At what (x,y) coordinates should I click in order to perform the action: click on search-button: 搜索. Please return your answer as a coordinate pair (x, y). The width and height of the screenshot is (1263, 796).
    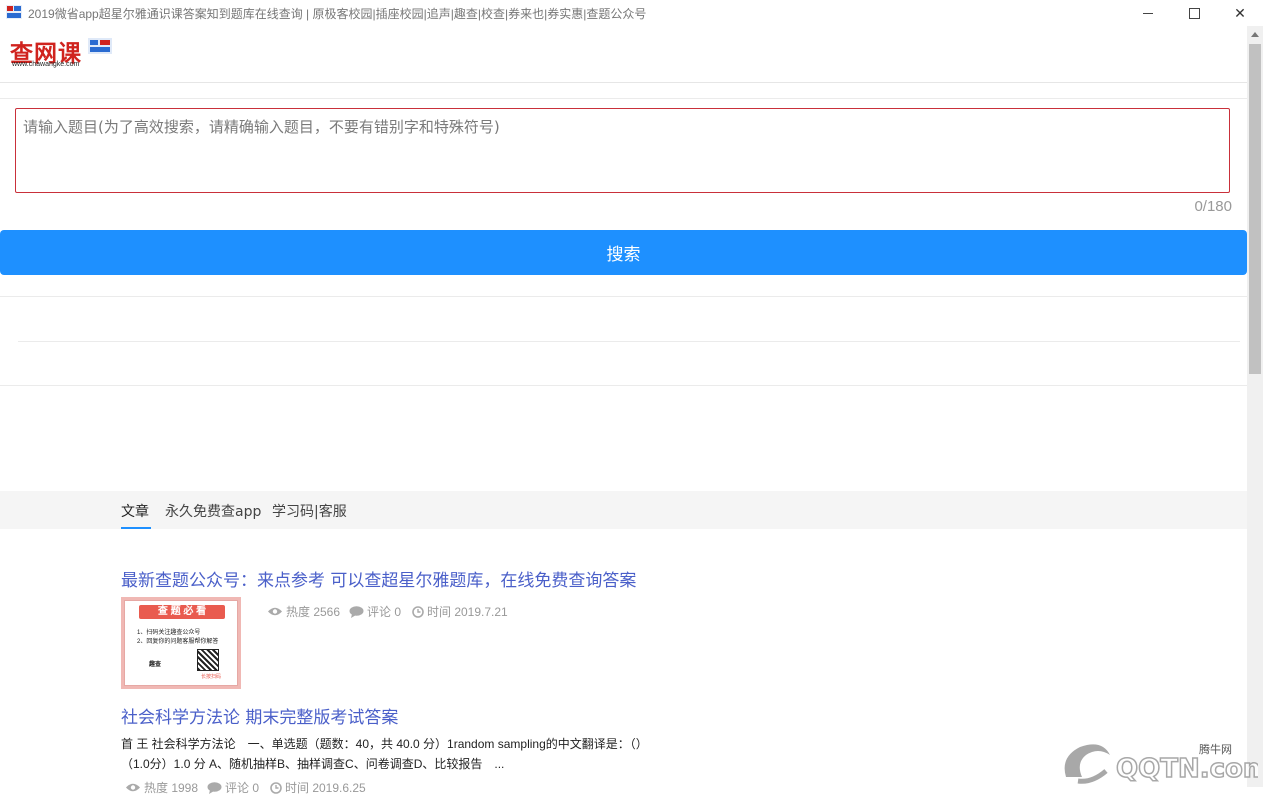
    Looking at the image, I should click on (623, 252).